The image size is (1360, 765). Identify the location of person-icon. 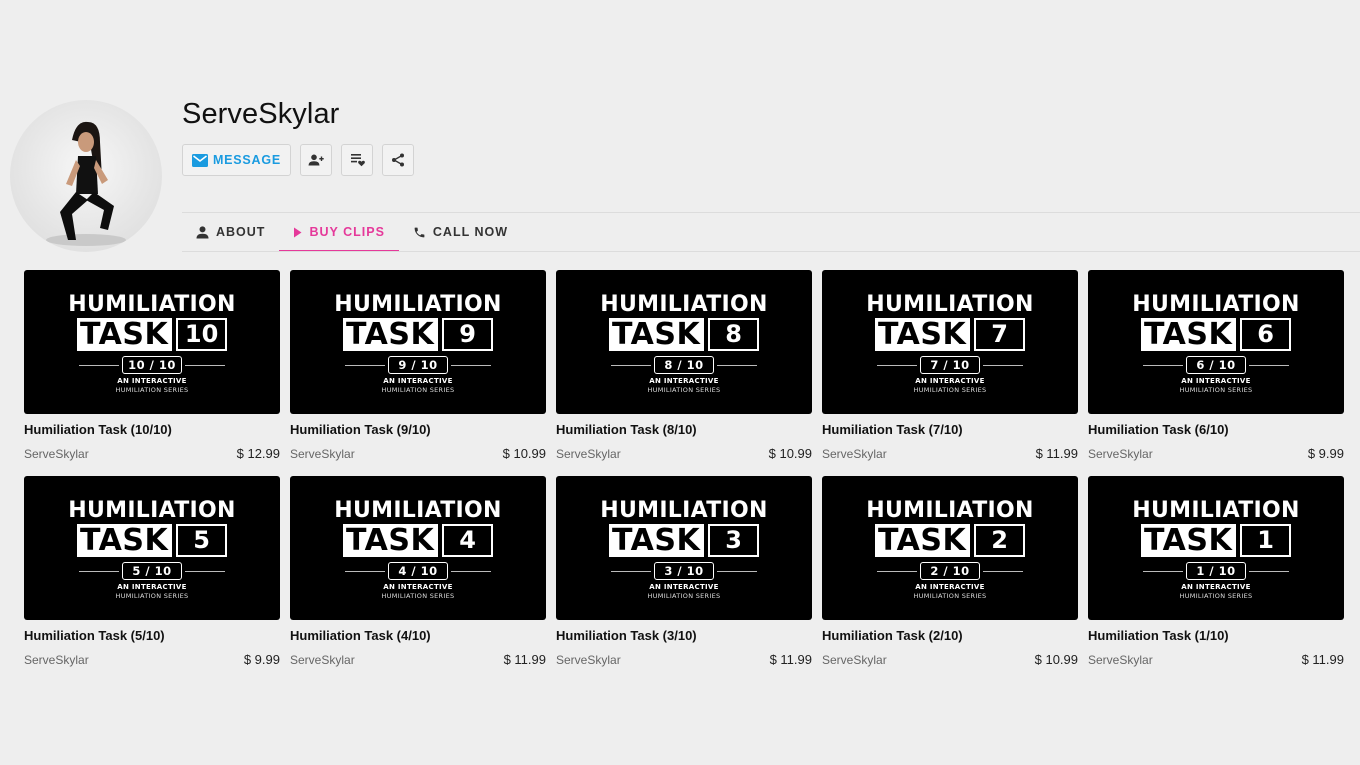
(202, 231).